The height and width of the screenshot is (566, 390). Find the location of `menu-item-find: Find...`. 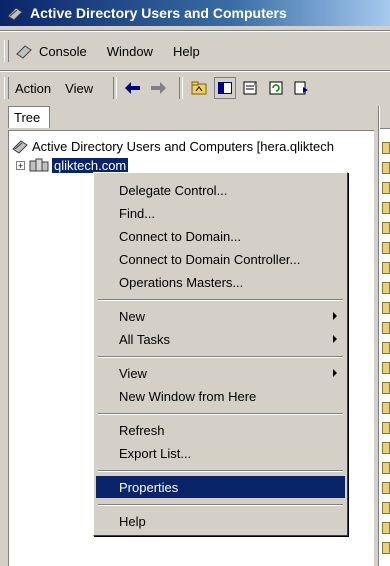

menu-item-find: Find... is located at coordinates (220, 213).